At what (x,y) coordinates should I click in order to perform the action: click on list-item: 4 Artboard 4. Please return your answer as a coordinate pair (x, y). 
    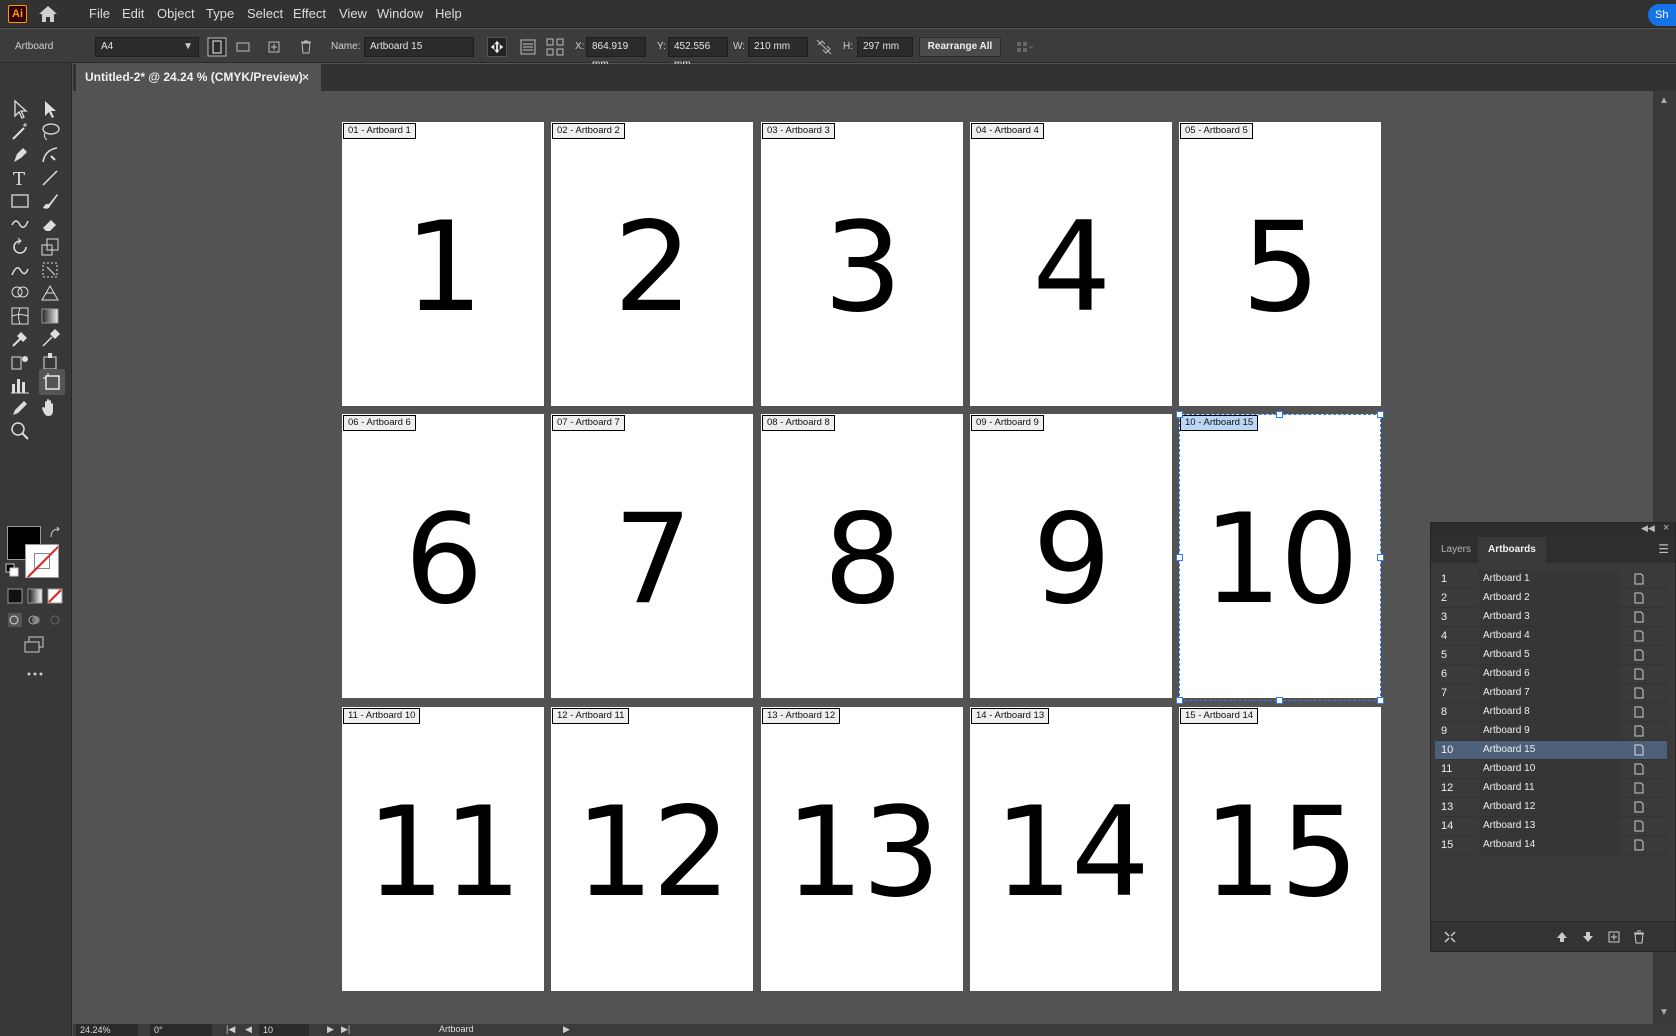
    Looking at the image, I should click on (1551, 636).